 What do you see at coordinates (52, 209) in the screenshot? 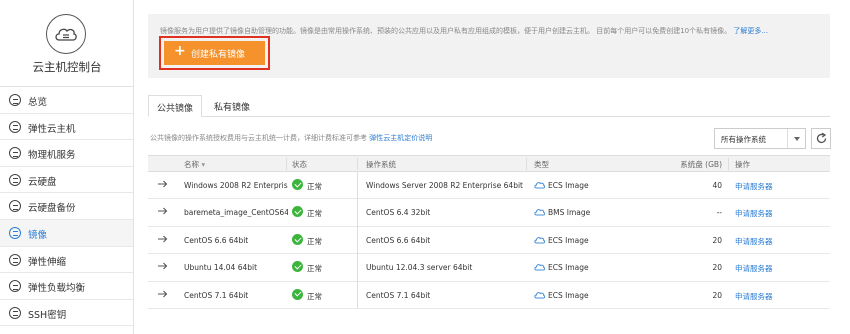
I see `sidebar-item-label: 云硬盘备份` at bounding box center [52, 209].